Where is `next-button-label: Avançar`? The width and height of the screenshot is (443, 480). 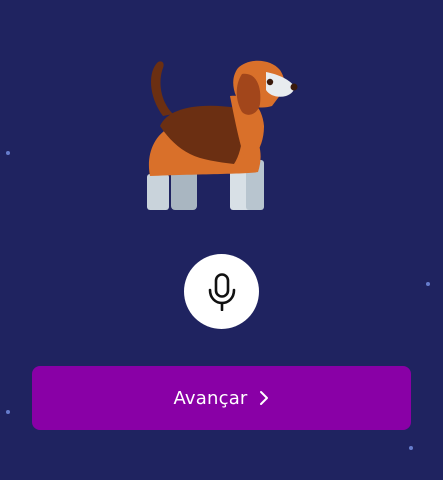 next-button-label: Avançar is located at coordinates (210, 398).